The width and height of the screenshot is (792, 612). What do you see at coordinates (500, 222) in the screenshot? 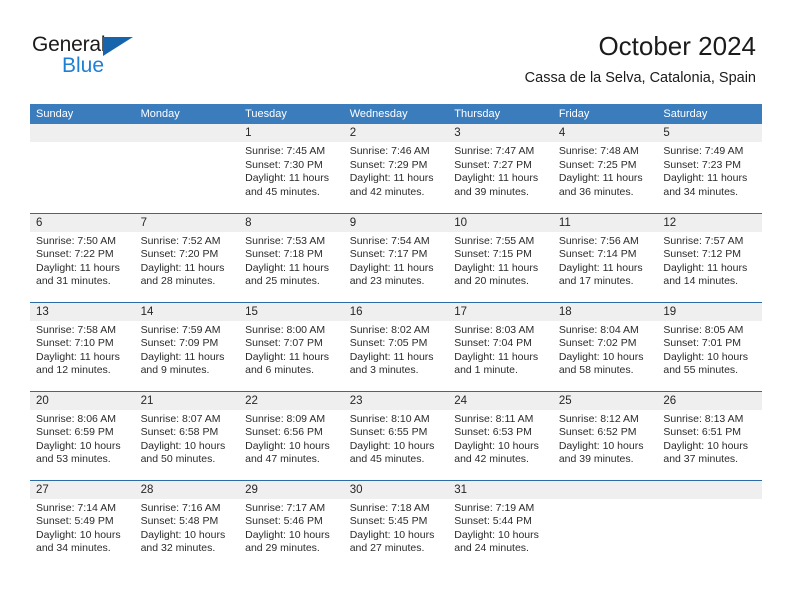
I see `day-number: 10` at bounding box center [500, 222].